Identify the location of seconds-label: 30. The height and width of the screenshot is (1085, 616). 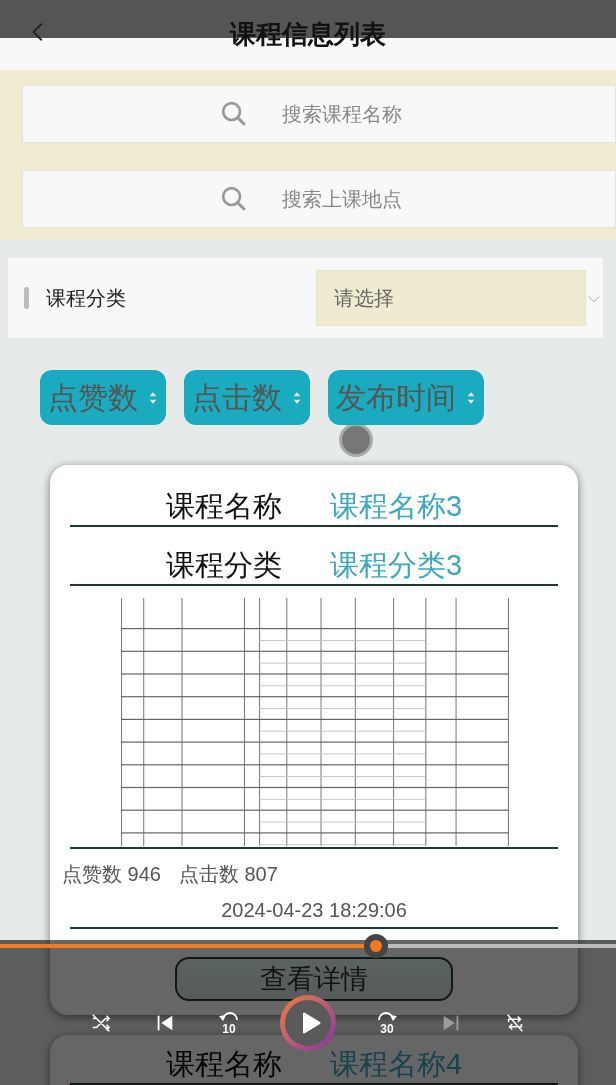
(387, 1028).